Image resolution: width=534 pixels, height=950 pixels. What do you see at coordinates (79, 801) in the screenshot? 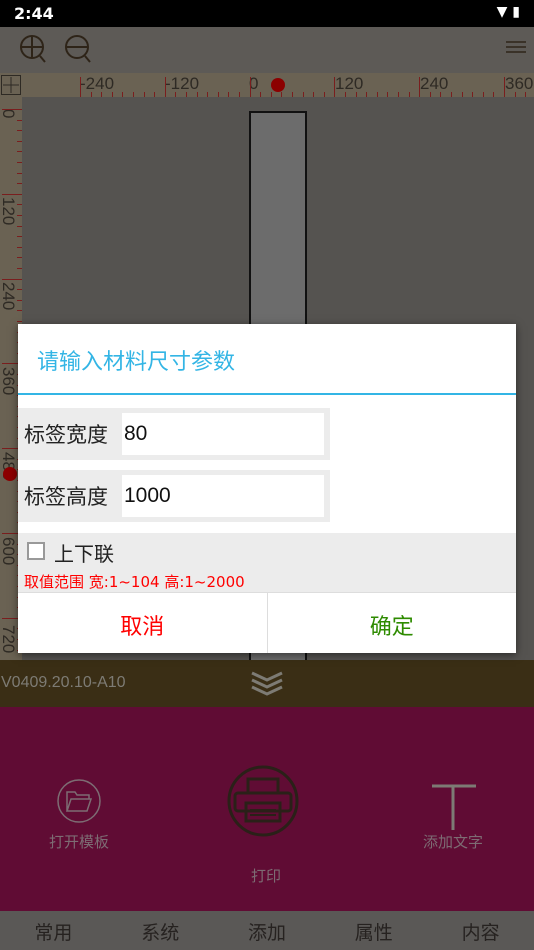
I see `open-folder-icon` at bounding box center [79, 801].